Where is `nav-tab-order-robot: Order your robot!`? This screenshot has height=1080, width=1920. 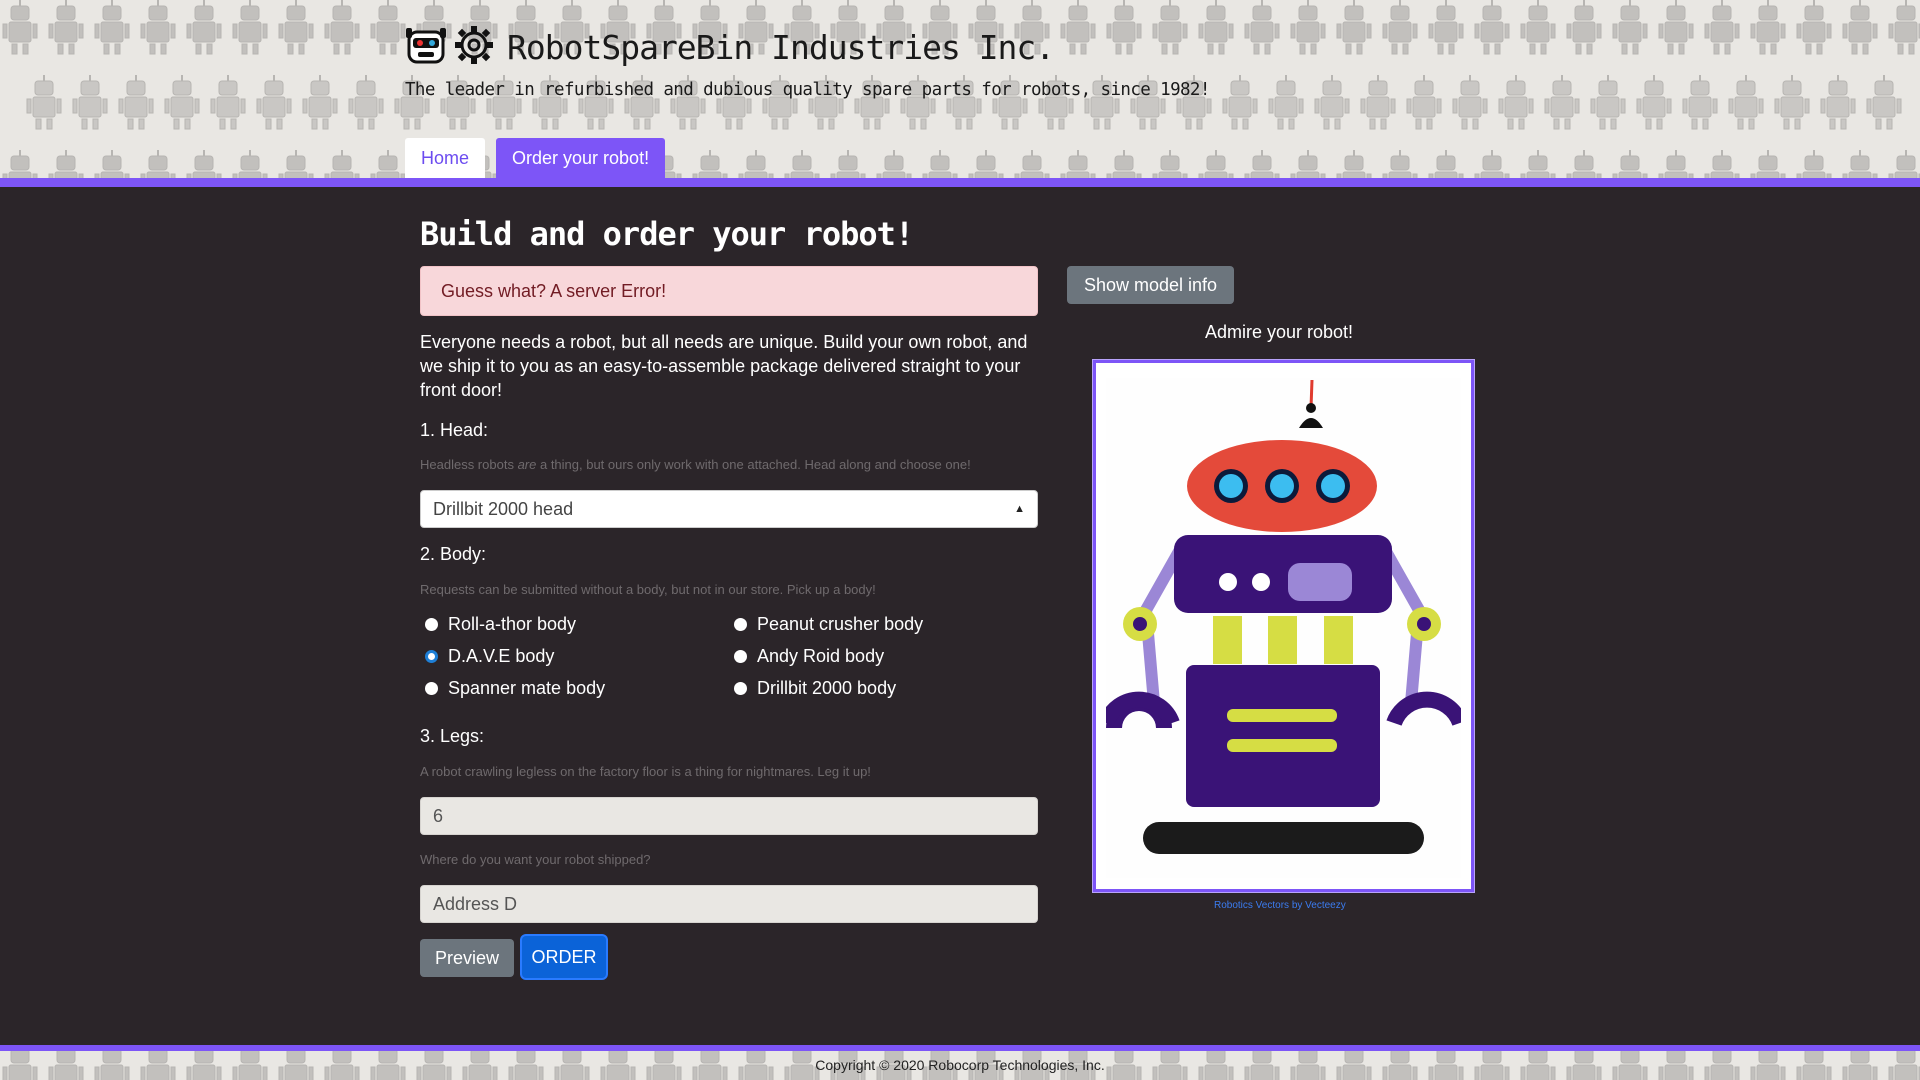
nav-tab-order-robot: Order your robot! is located at coordinates (581, 158).